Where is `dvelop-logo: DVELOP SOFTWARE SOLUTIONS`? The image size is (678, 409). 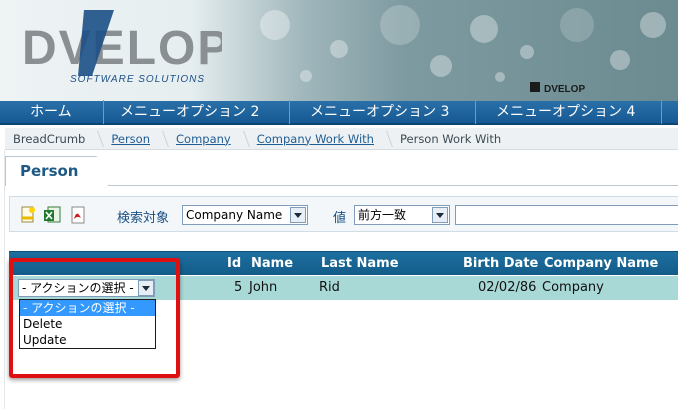
dvelop-logo: DVELOP SOFTWARE SOLUTIONS is located at coordinates (122, 47).